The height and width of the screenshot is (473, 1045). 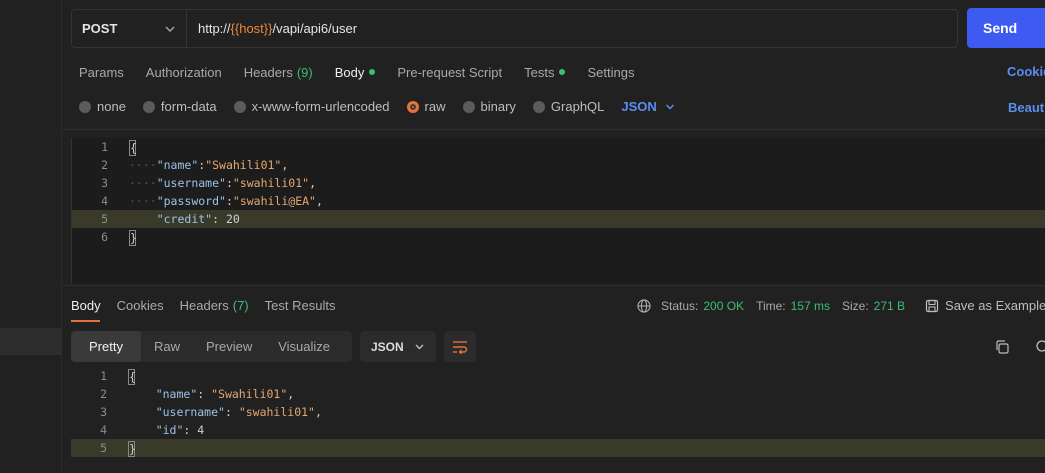 I want to click on time-label: Time:, so click(x=771, y=305).